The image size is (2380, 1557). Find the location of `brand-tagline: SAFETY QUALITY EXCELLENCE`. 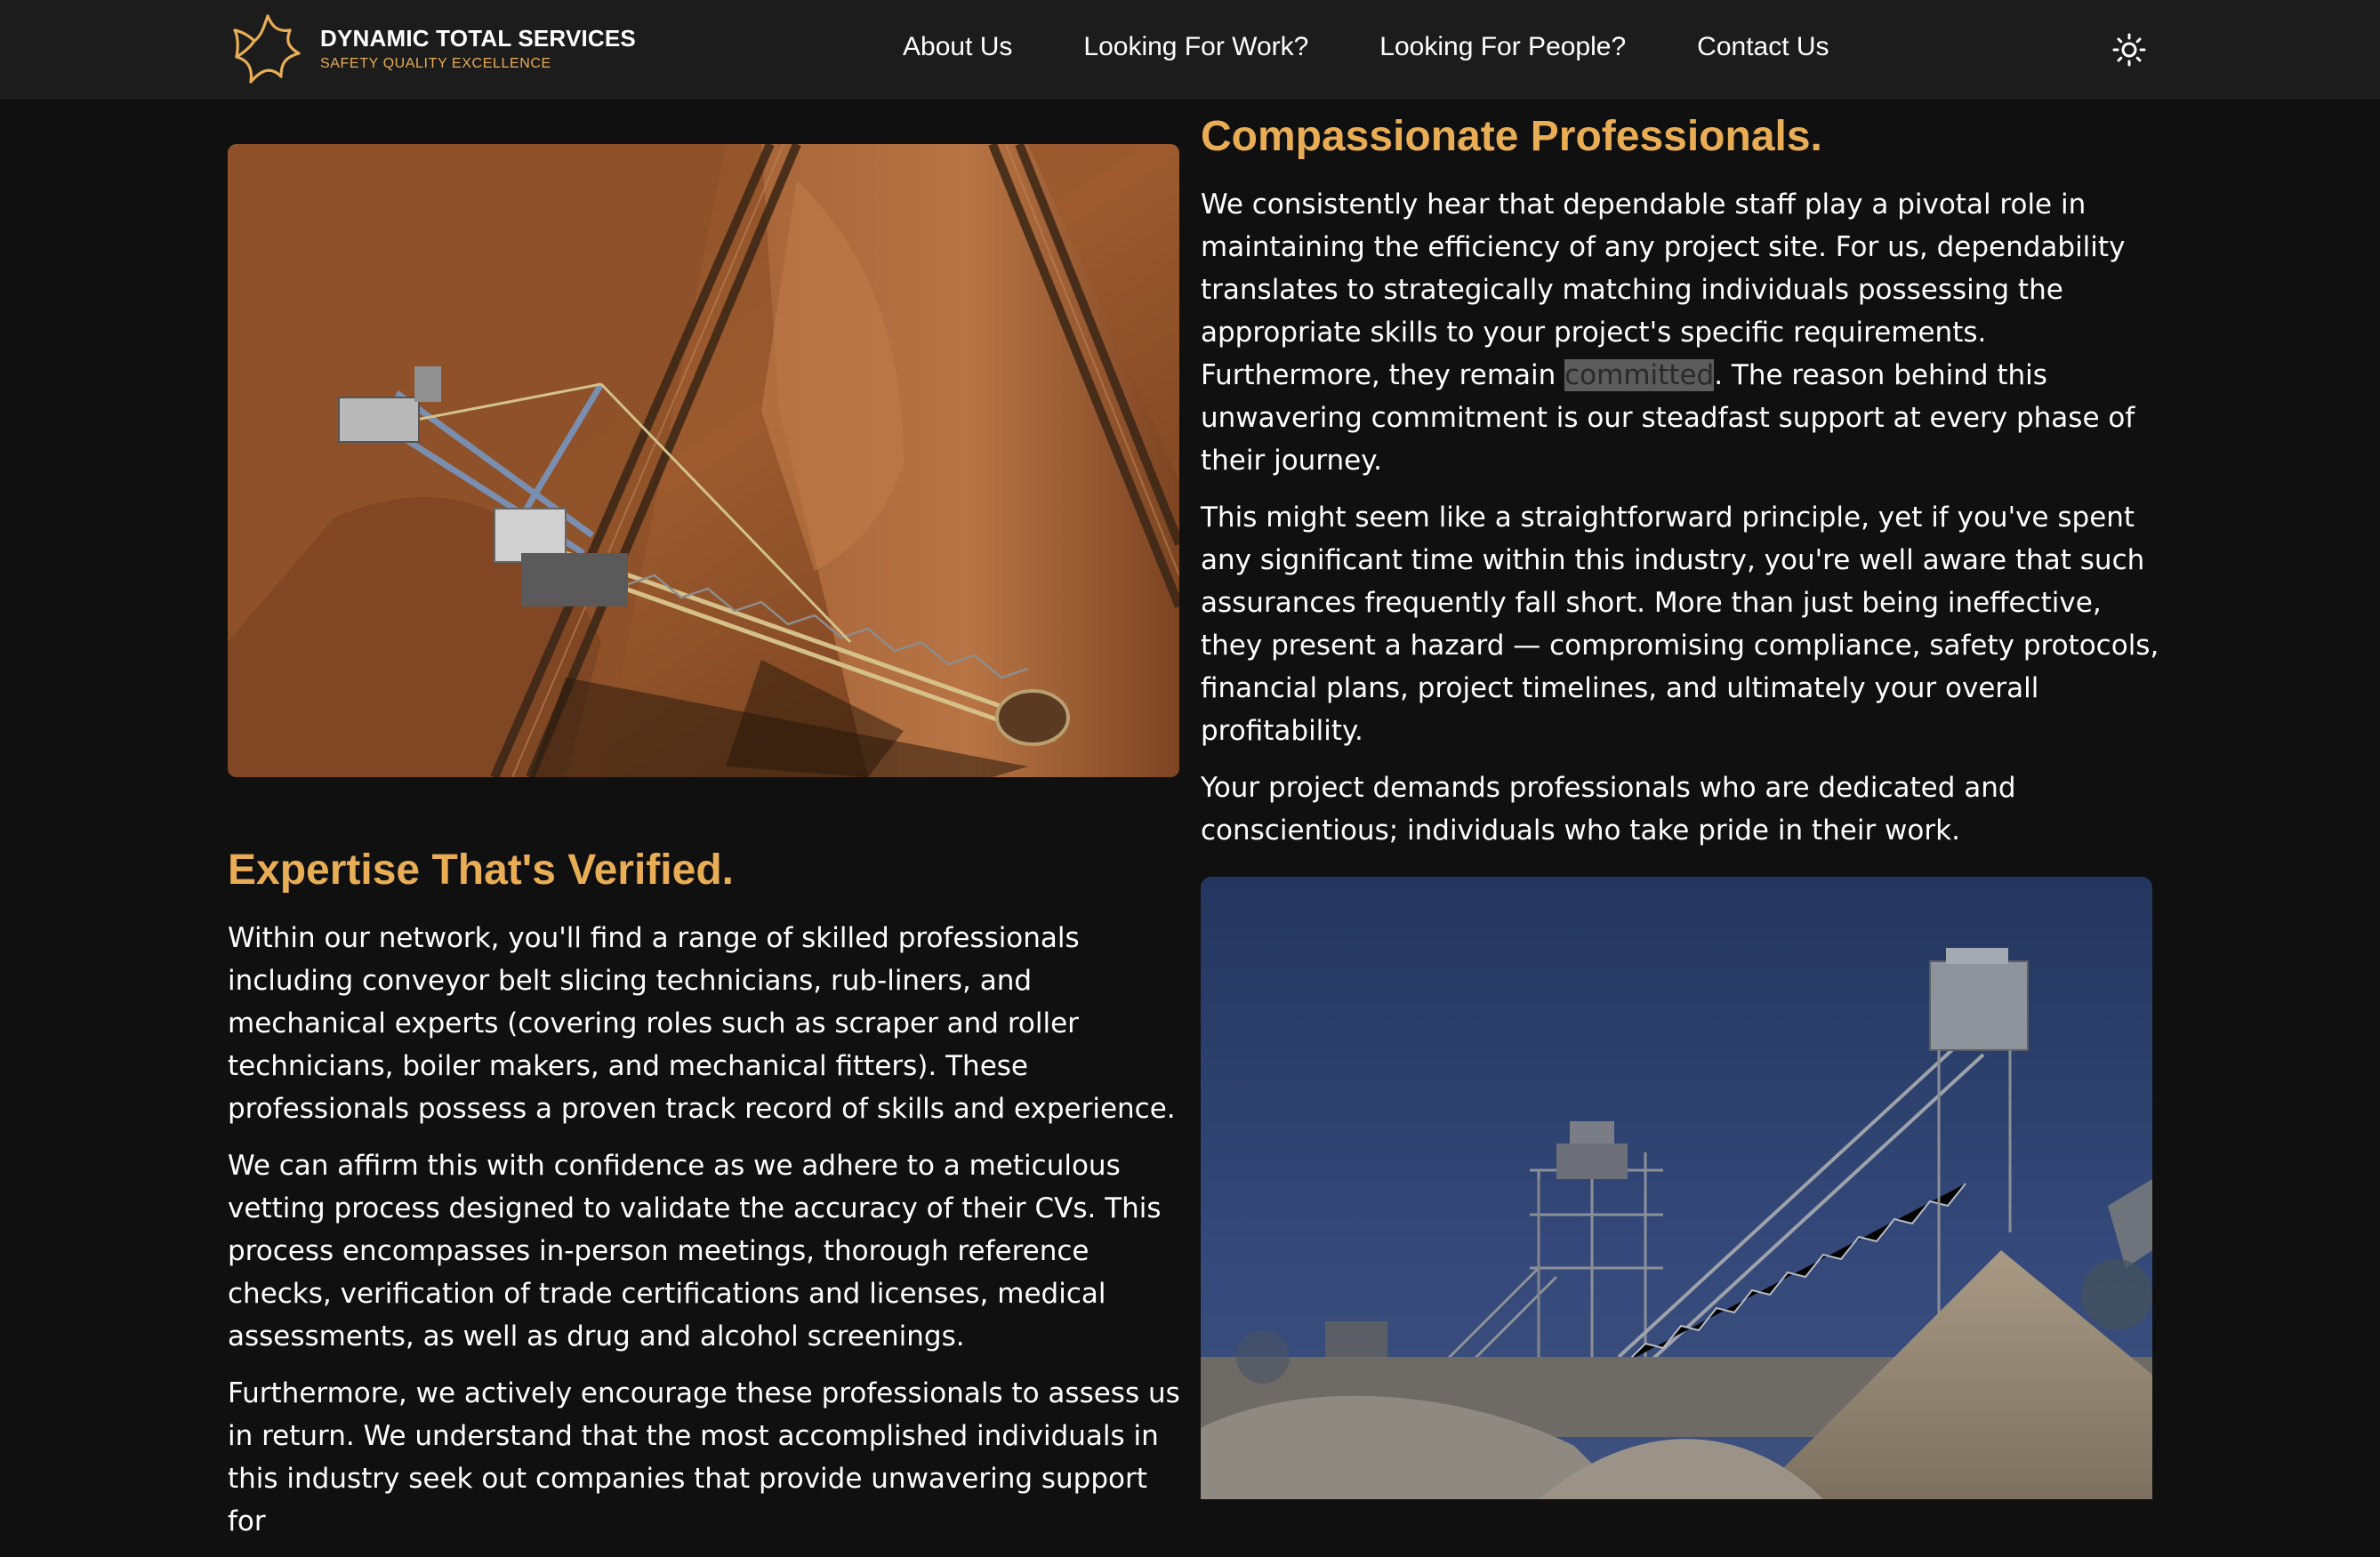

brand-tagline: SAFETY QUALITY EXCELLENCE is located at coordinates (435, 63).